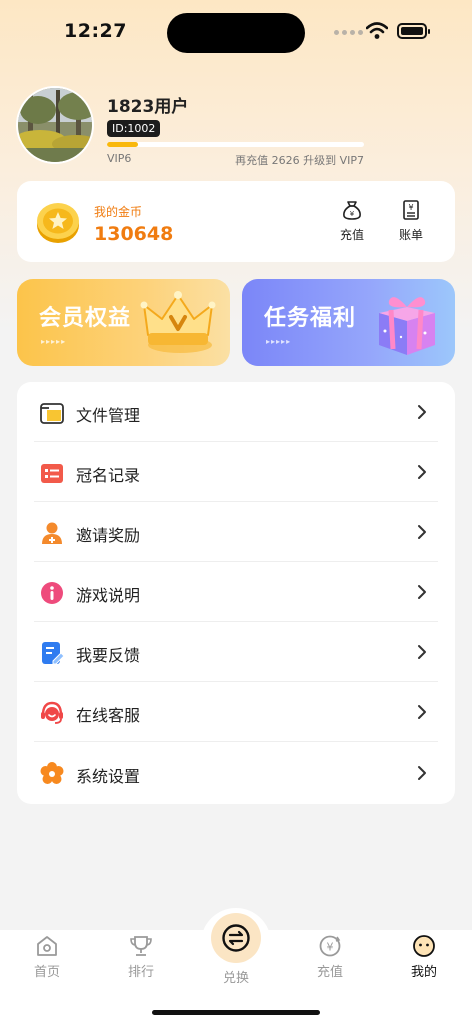 This screenshot has width=472, height=1024. I want to click on tab-home: 首页, so click(47, 957).